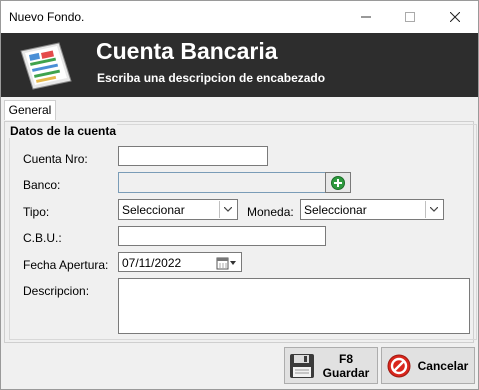  Describe the element at coordinates (66, 265) in the screenshot. I see `opening-date-label: Fecha Apertura:` at that location.